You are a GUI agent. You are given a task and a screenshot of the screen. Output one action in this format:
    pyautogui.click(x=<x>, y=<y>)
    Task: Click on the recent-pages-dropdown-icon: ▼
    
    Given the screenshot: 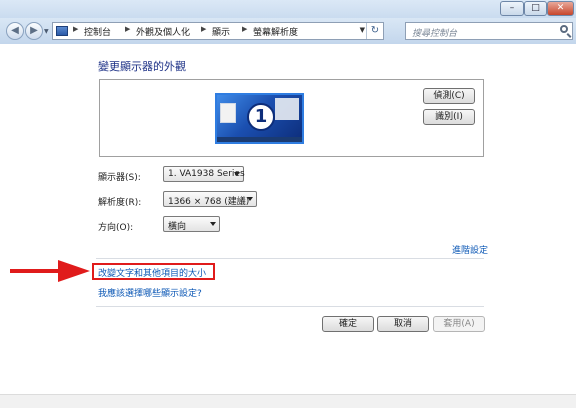 What is the action you would take?
    pyautogui.click(x=46, y=31)
    